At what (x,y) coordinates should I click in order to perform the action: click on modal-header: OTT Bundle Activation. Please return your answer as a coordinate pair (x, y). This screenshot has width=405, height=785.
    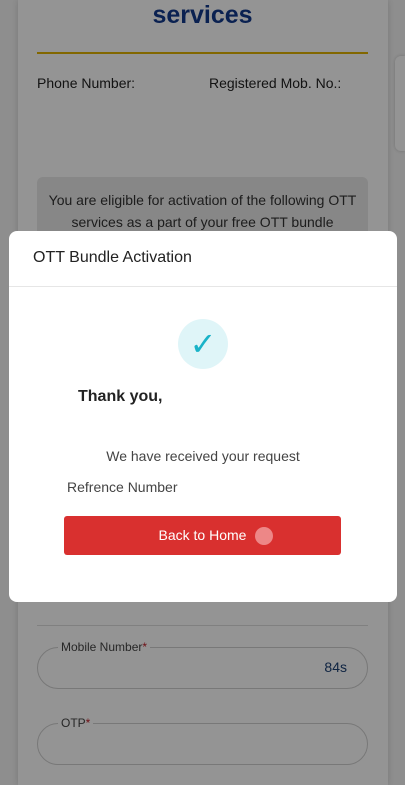
    Looking at the image, I should click on (203, 259).